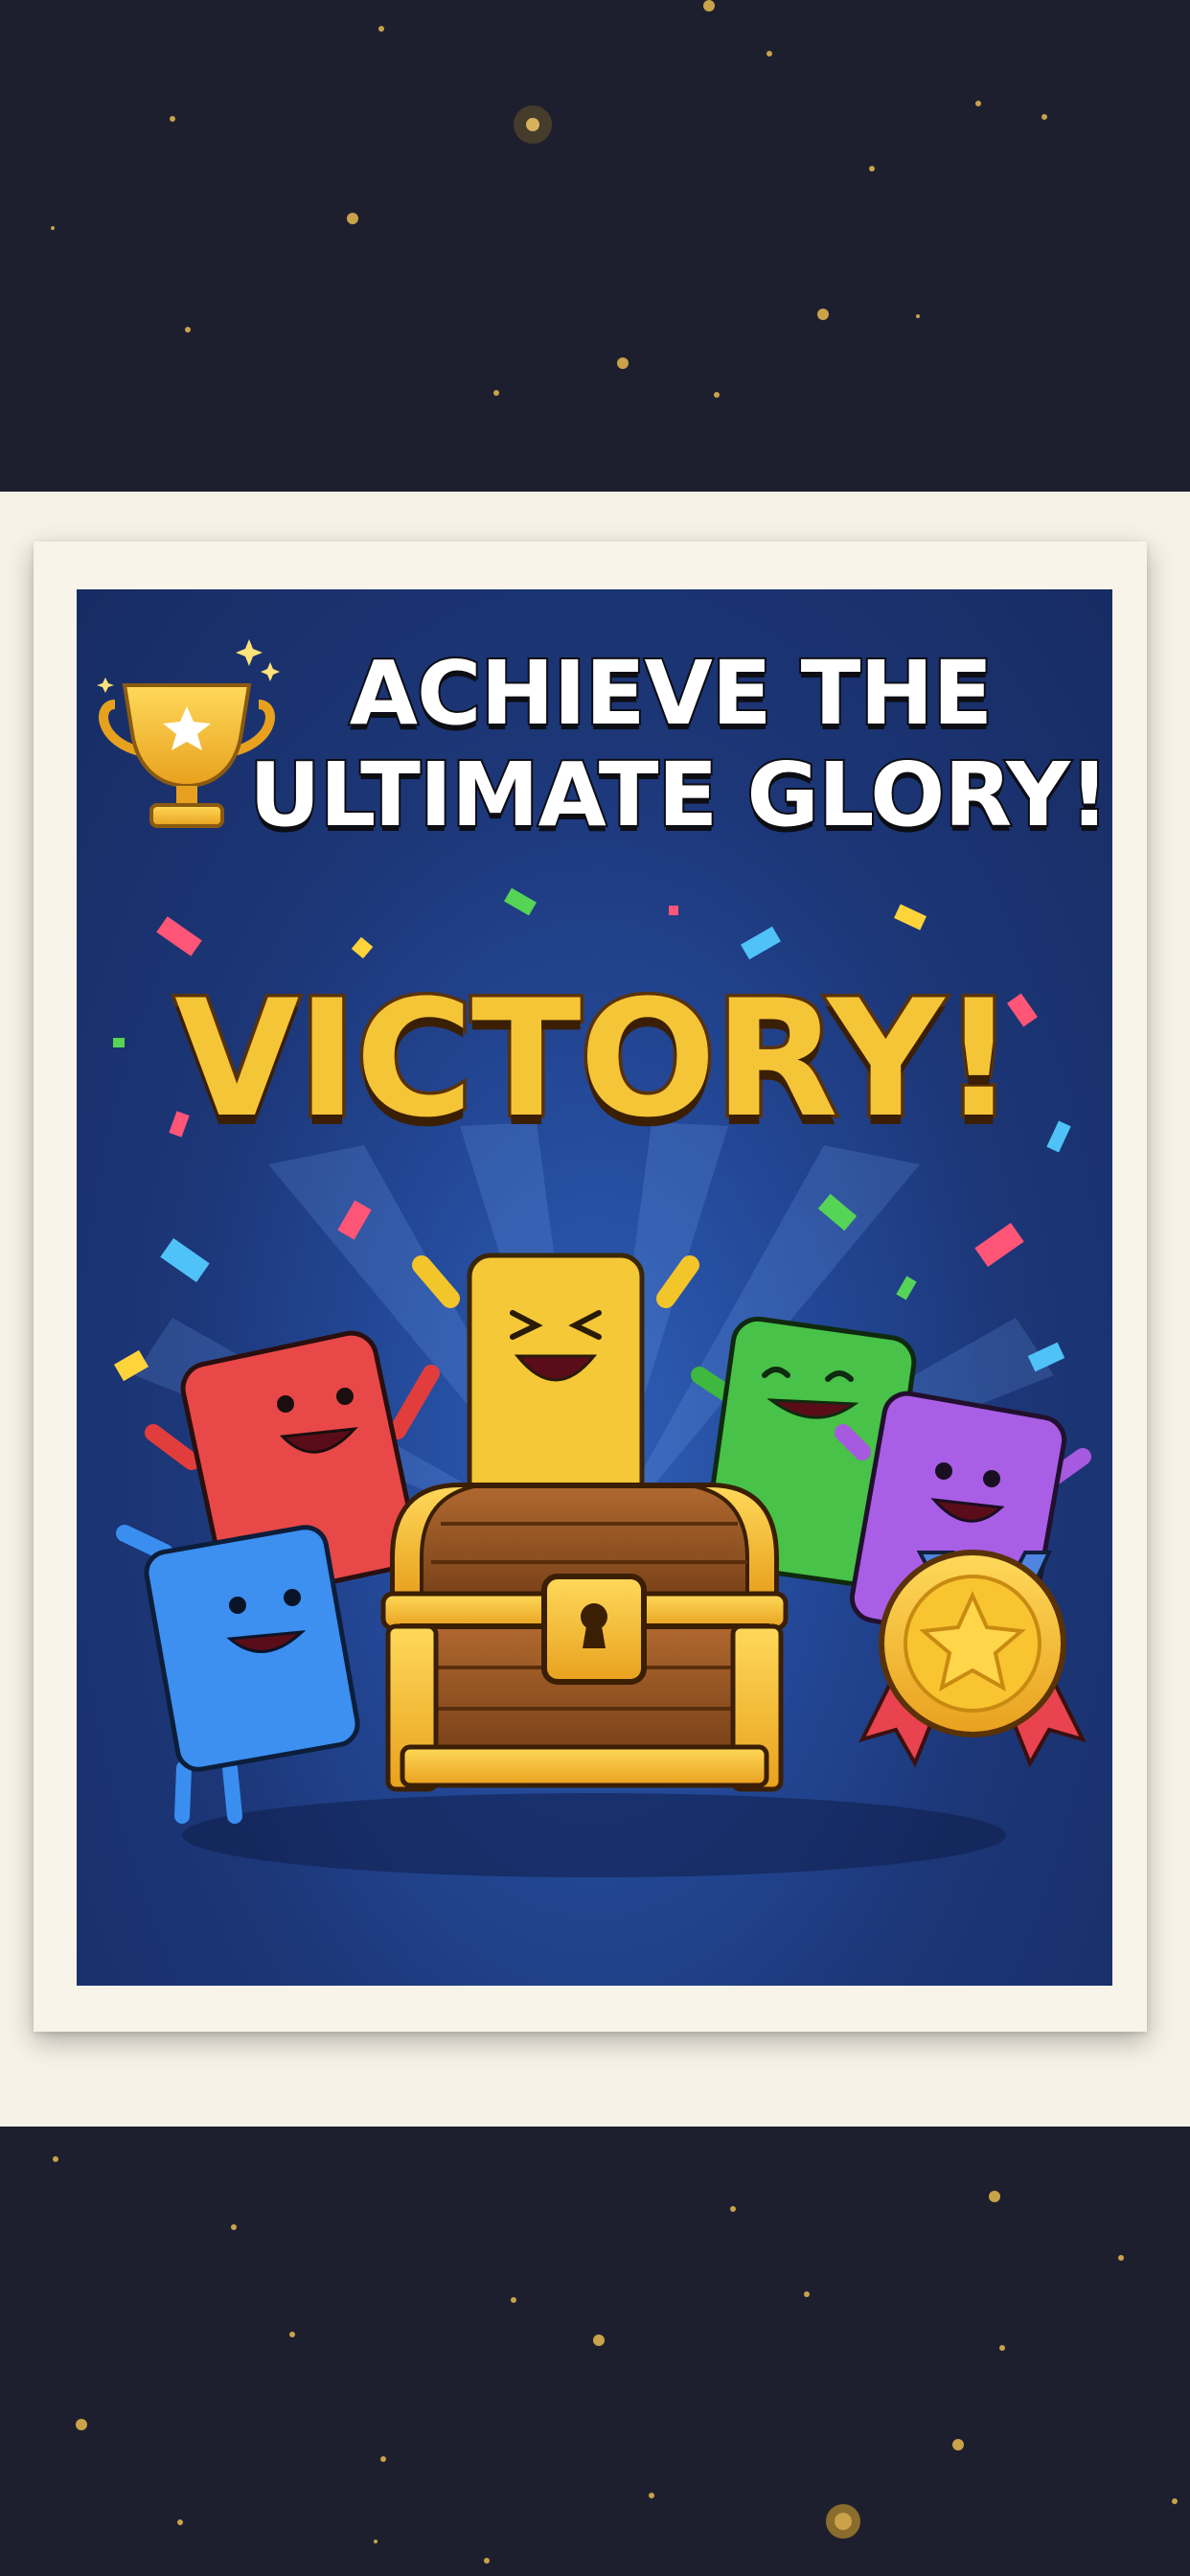 Image resolution: width=1190 pixels, height=2576 pixels. I want to click on headline: ACHIEVE THE ULTIMATE GLORY!, so click(679, 744).